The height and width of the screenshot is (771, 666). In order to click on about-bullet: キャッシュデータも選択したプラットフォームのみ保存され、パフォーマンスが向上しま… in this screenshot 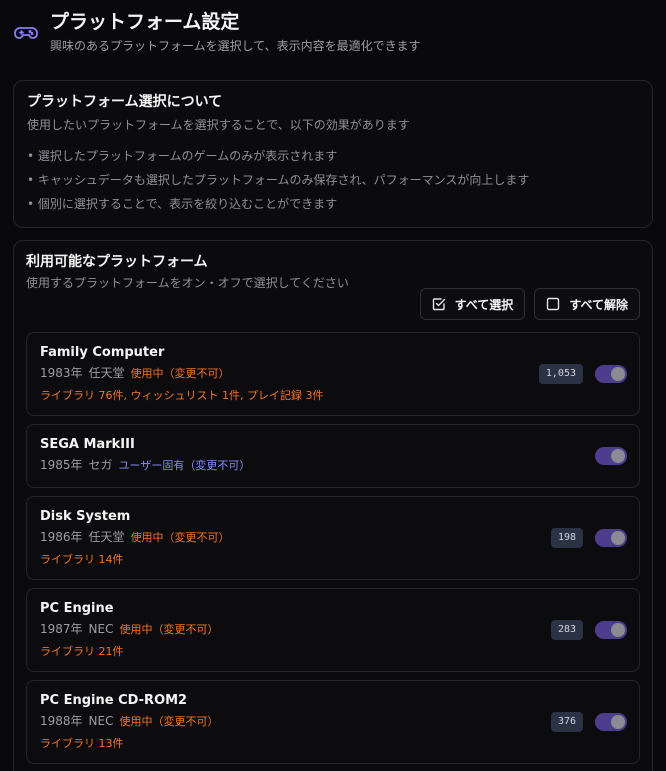, I will do `click(333, 180)`.